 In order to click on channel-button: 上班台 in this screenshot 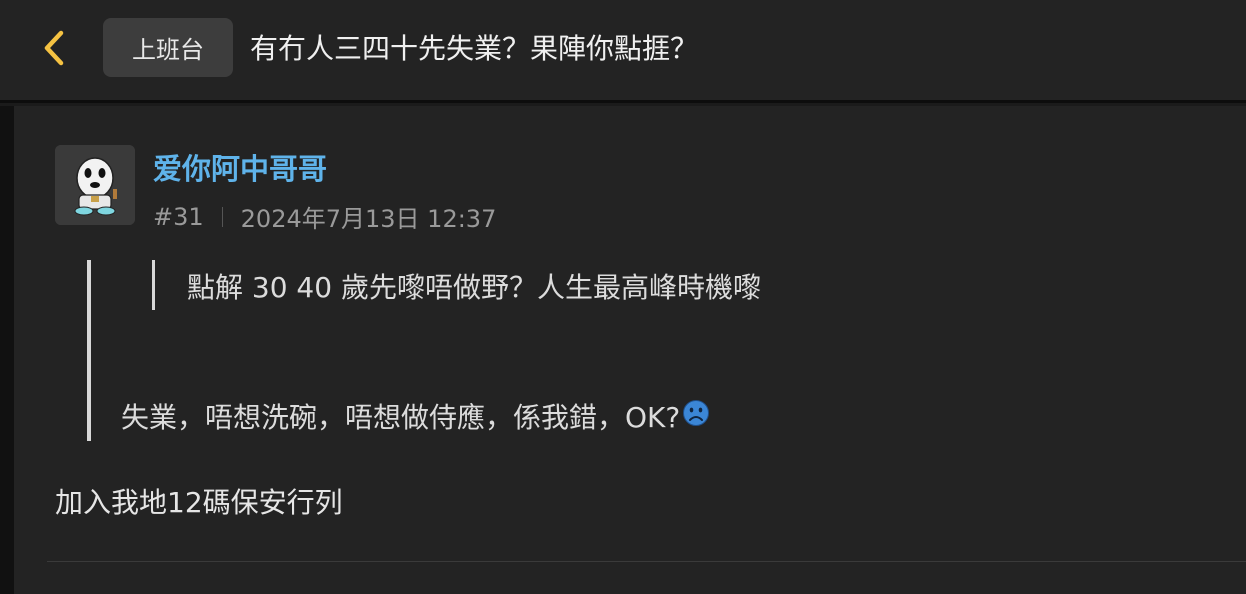, I will do `click(168, 47)`.